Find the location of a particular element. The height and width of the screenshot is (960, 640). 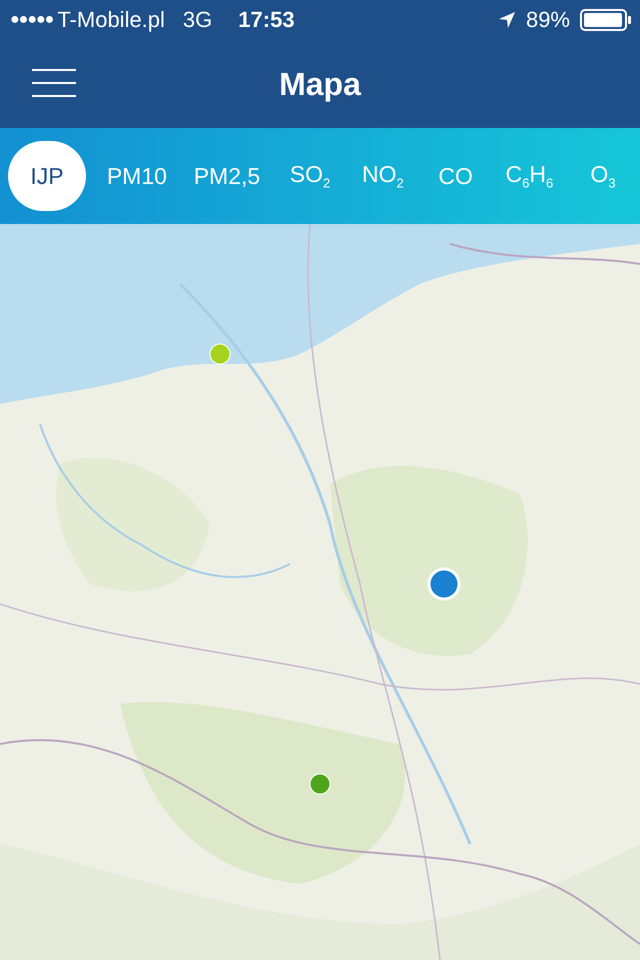

location-arrow-icon is located at coordinates (507, 20).